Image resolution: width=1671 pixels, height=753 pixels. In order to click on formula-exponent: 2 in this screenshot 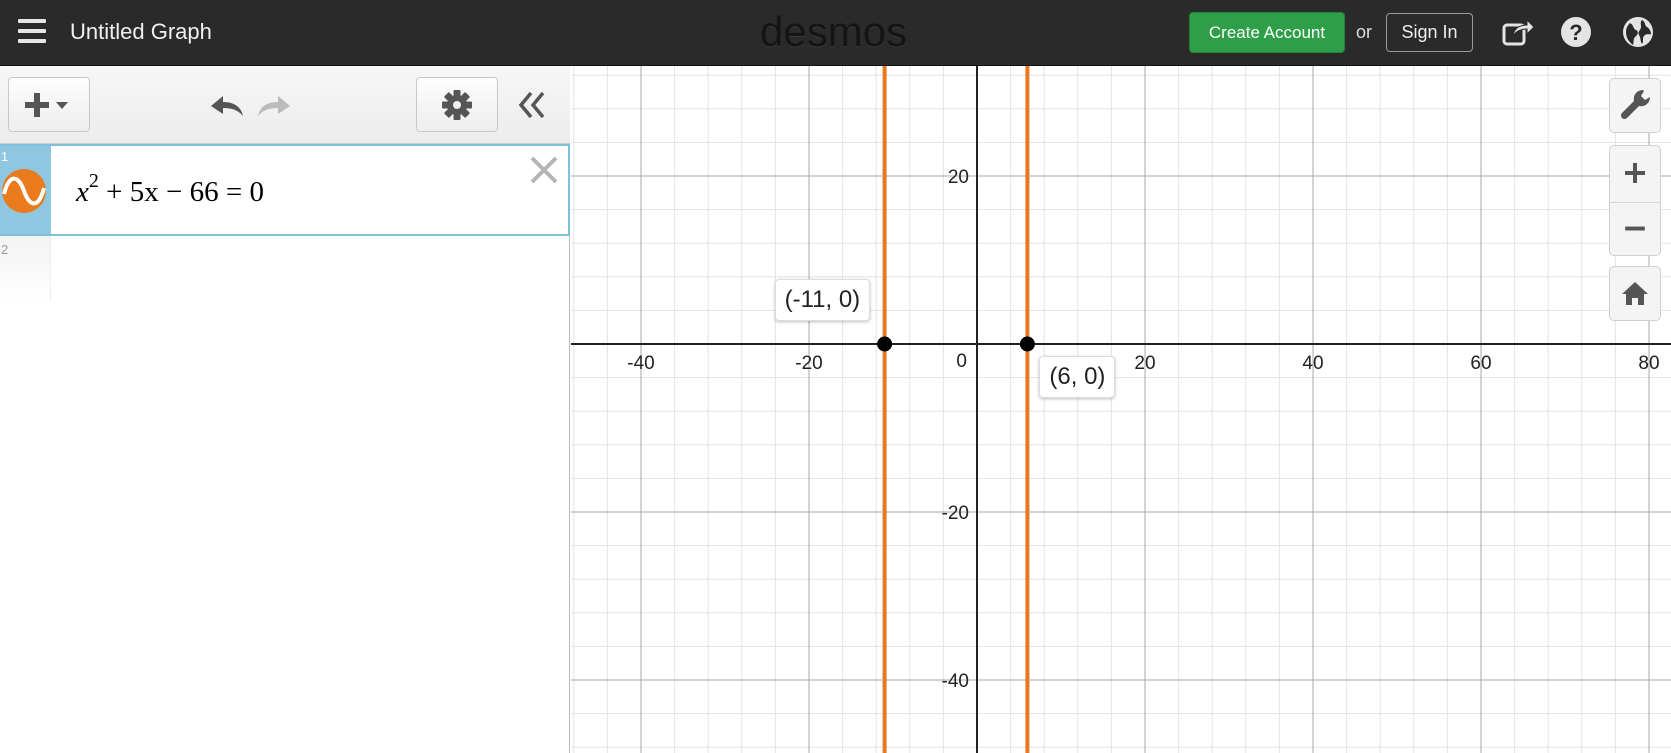, I will do `click(93, 181)`.